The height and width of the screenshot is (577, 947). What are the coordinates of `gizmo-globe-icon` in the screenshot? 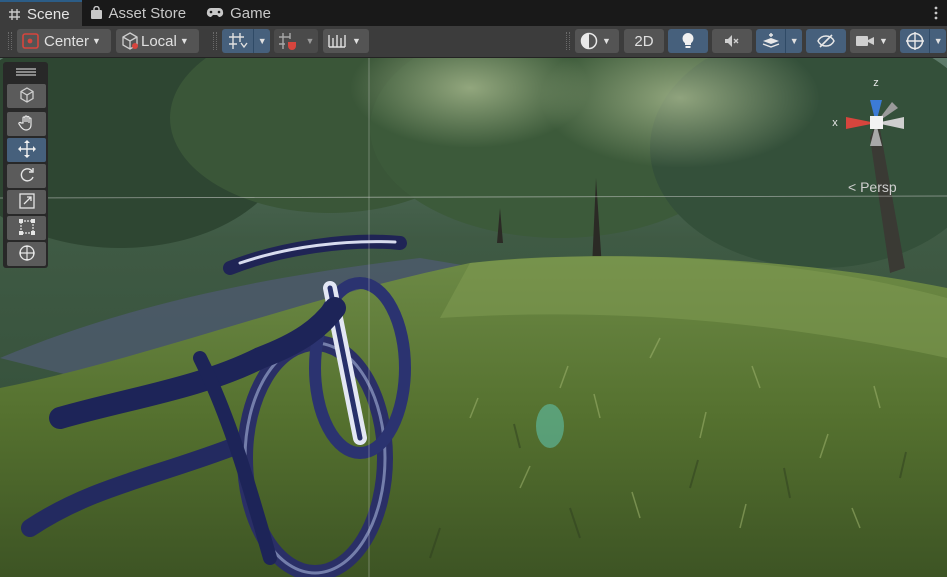 It's located at (914, 41).